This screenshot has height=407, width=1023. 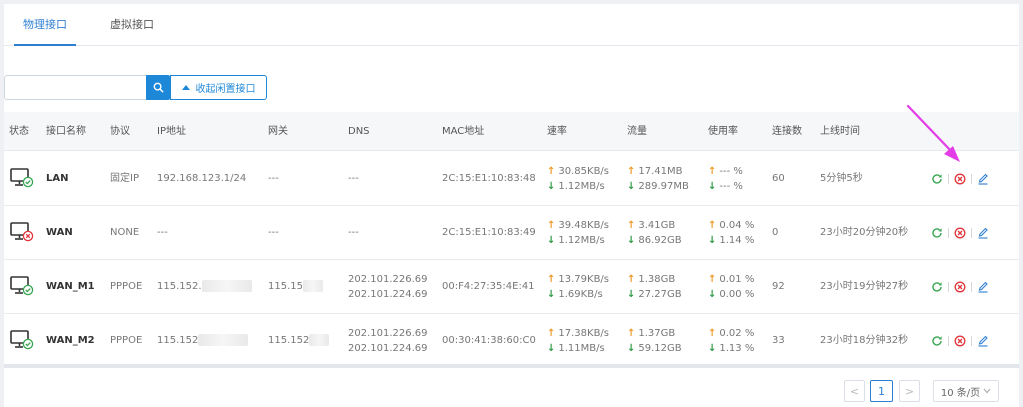 I want to click on online-time: 23小时20分钟20秒, so click(x=864, y=232).